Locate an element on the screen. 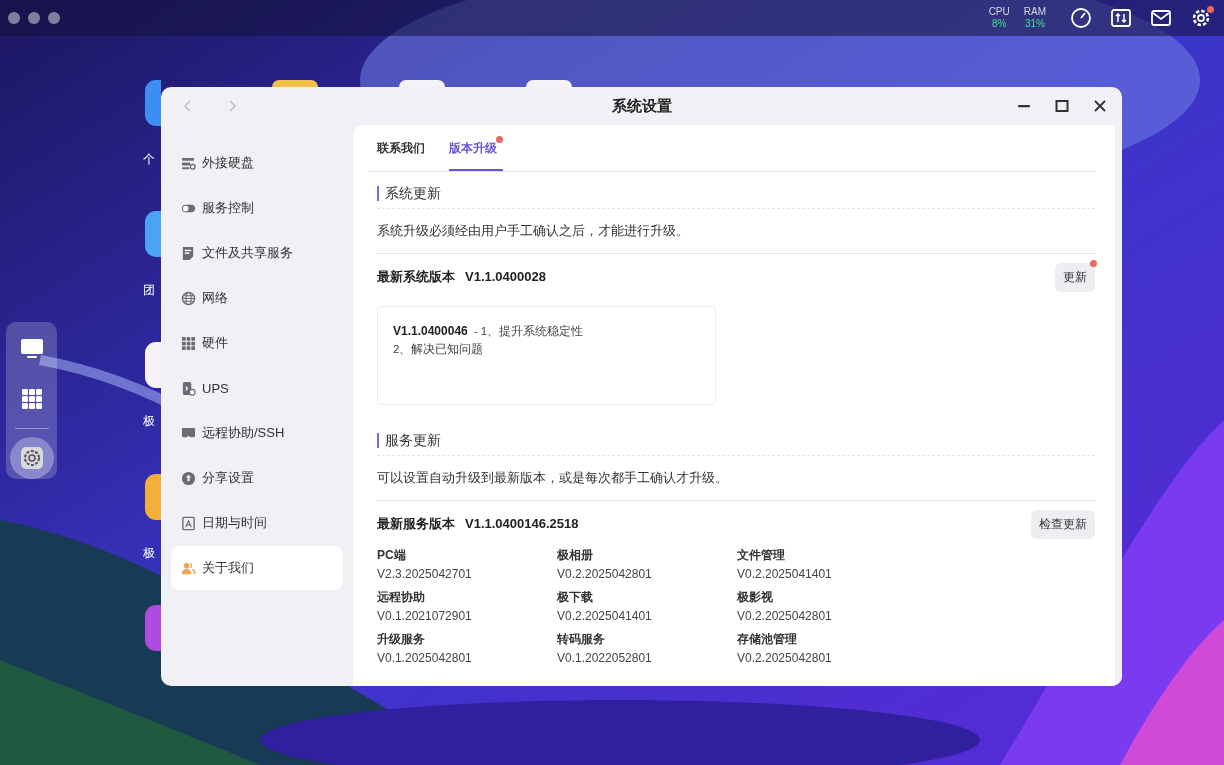  release-version: V1.1.0400046 is located at coordinates (430, 331).